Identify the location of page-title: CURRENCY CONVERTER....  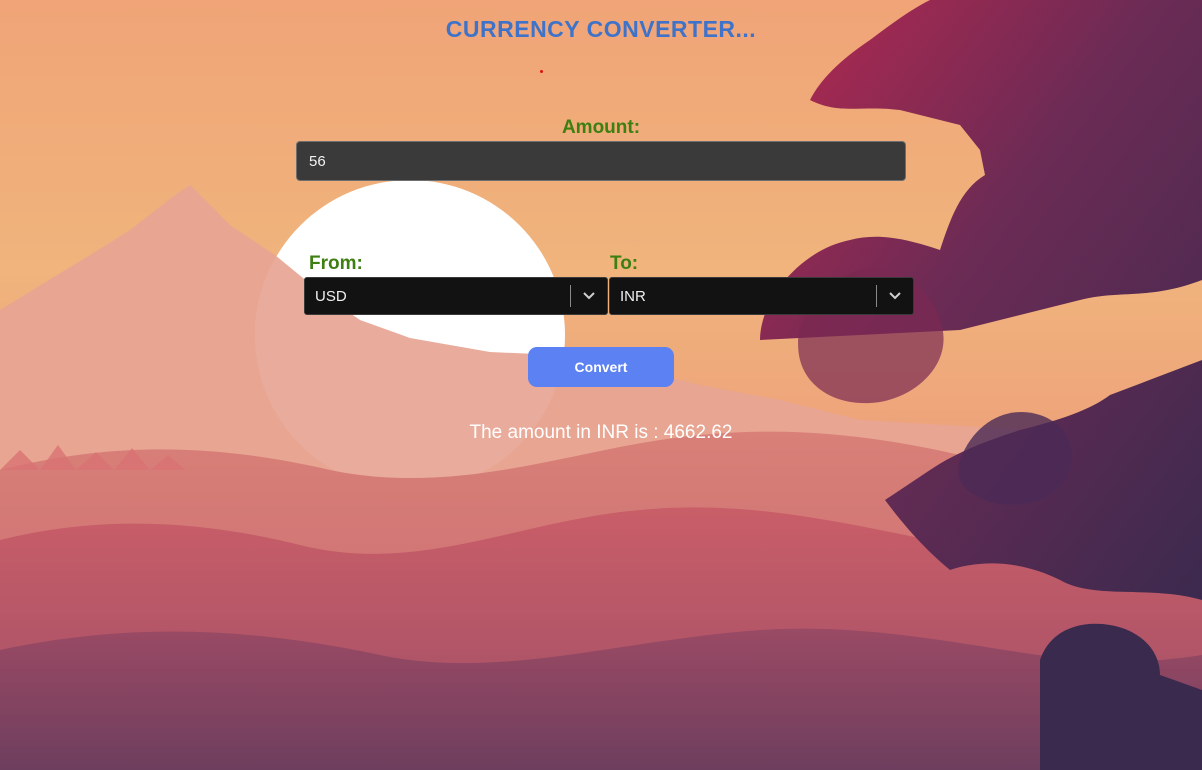
(601, 29).